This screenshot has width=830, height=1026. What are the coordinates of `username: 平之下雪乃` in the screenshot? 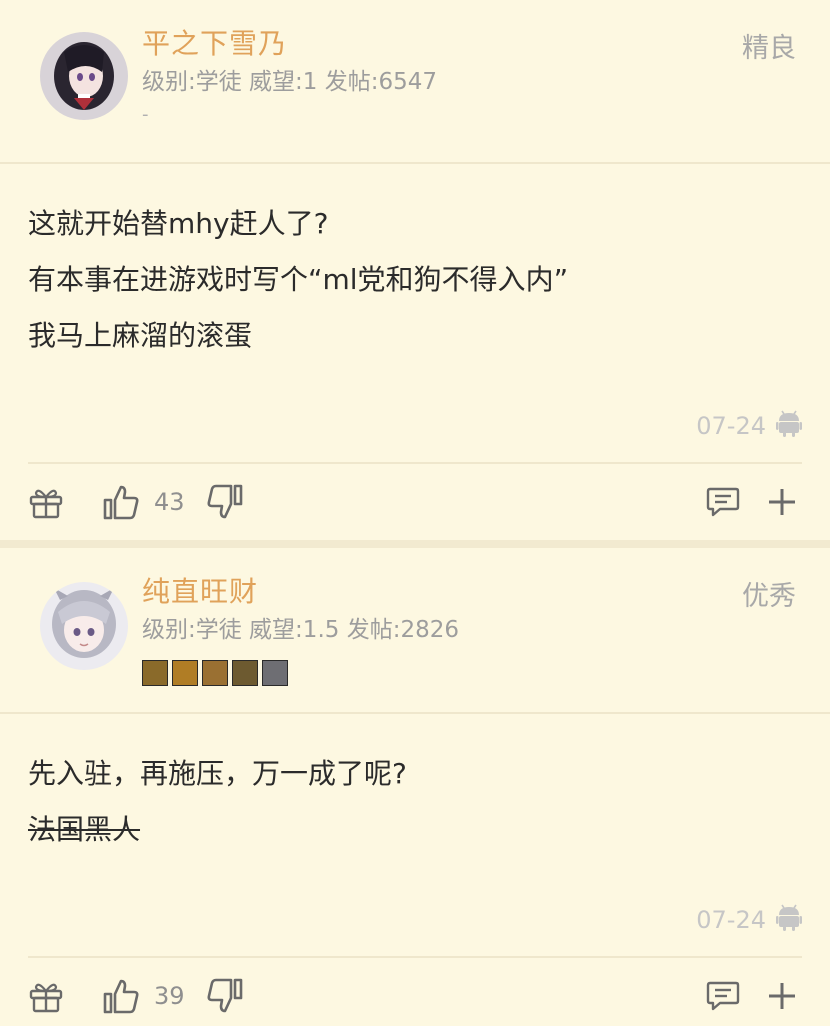 It's located at (214, 42).